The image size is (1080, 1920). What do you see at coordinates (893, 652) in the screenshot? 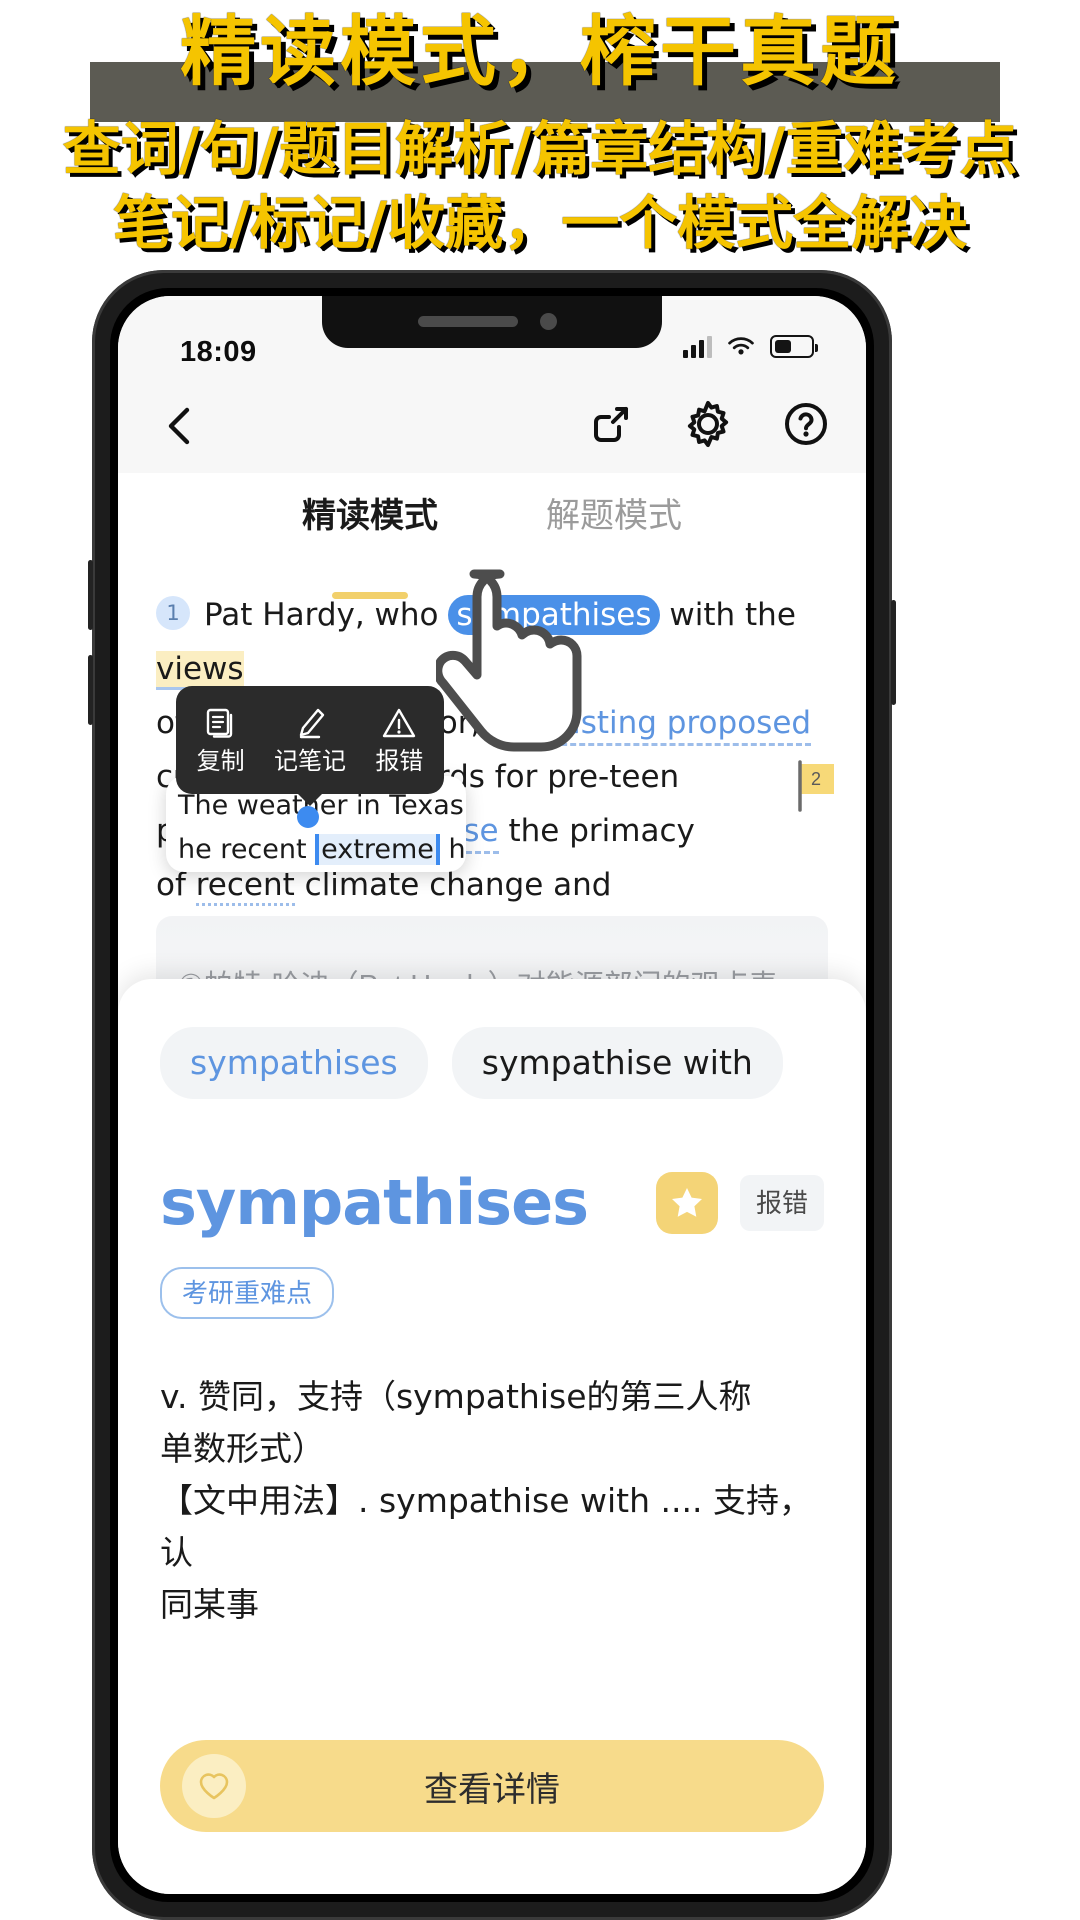
I see `power-button` at bounding box center [893, 652].